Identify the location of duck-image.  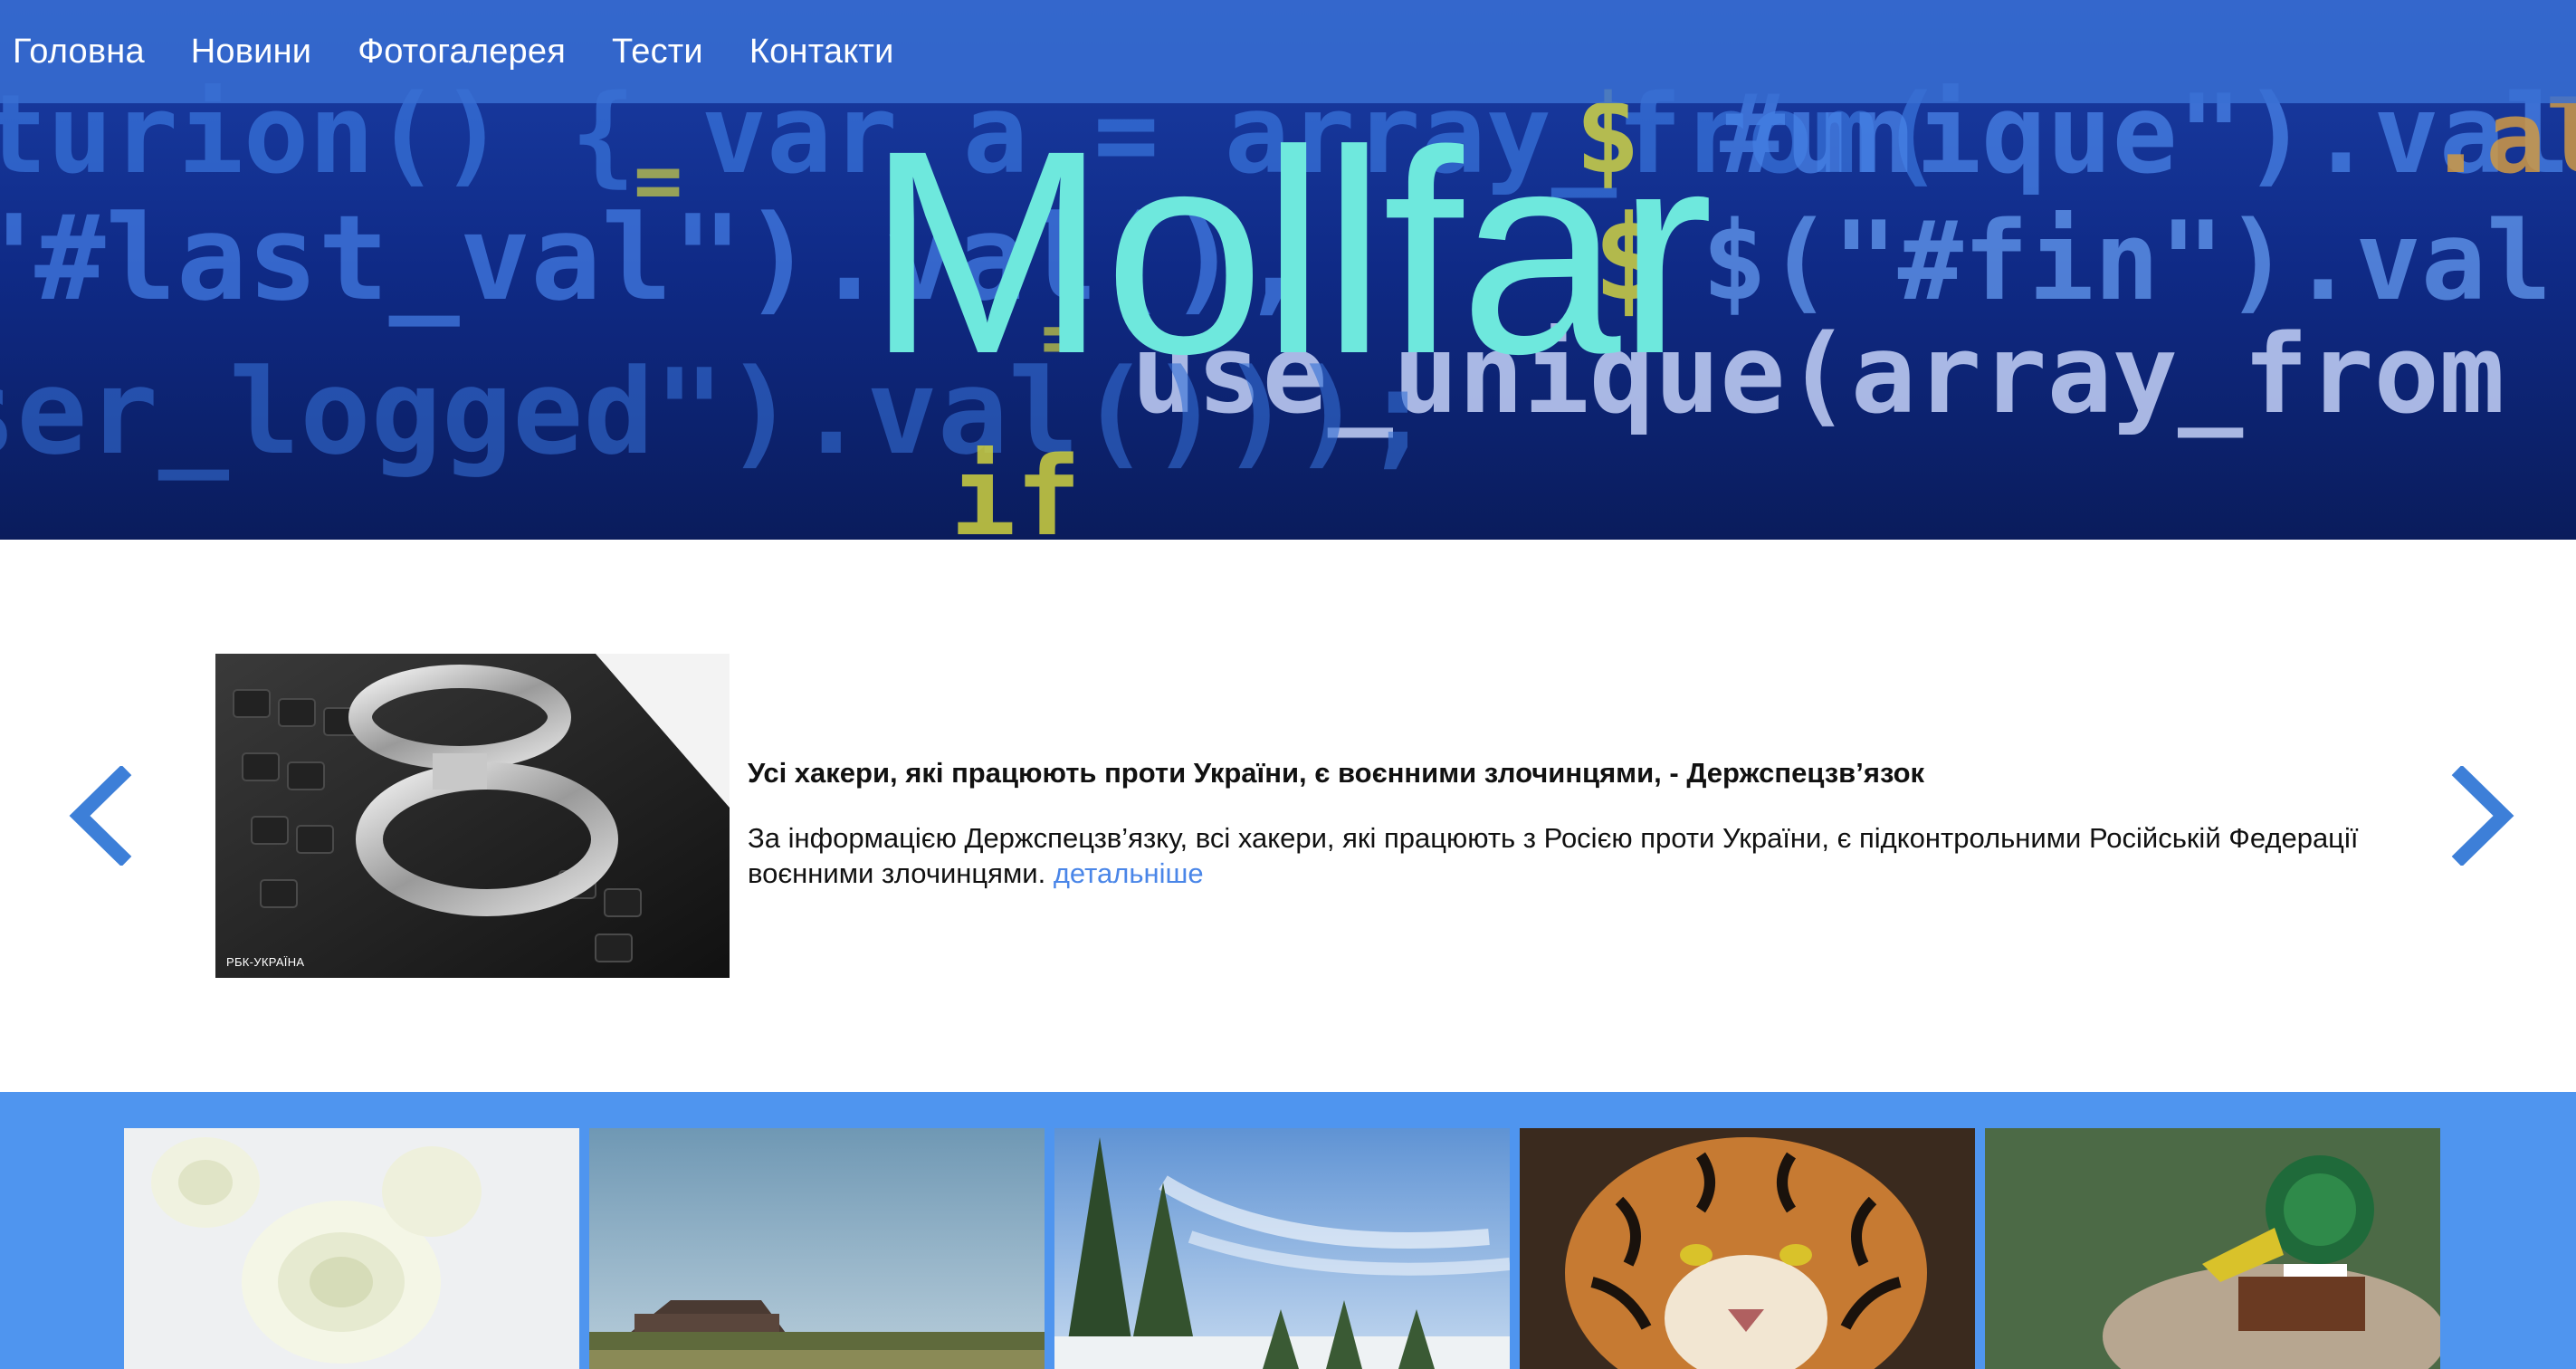
(2212, 1248).